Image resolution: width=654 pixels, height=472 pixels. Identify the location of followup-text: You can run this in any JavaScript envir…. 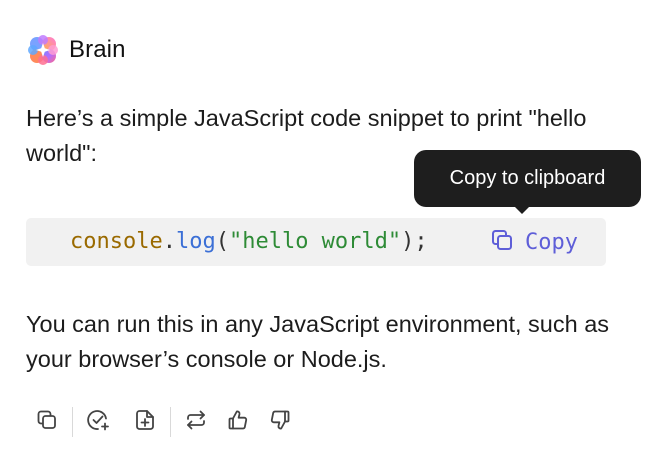
(318, 341).